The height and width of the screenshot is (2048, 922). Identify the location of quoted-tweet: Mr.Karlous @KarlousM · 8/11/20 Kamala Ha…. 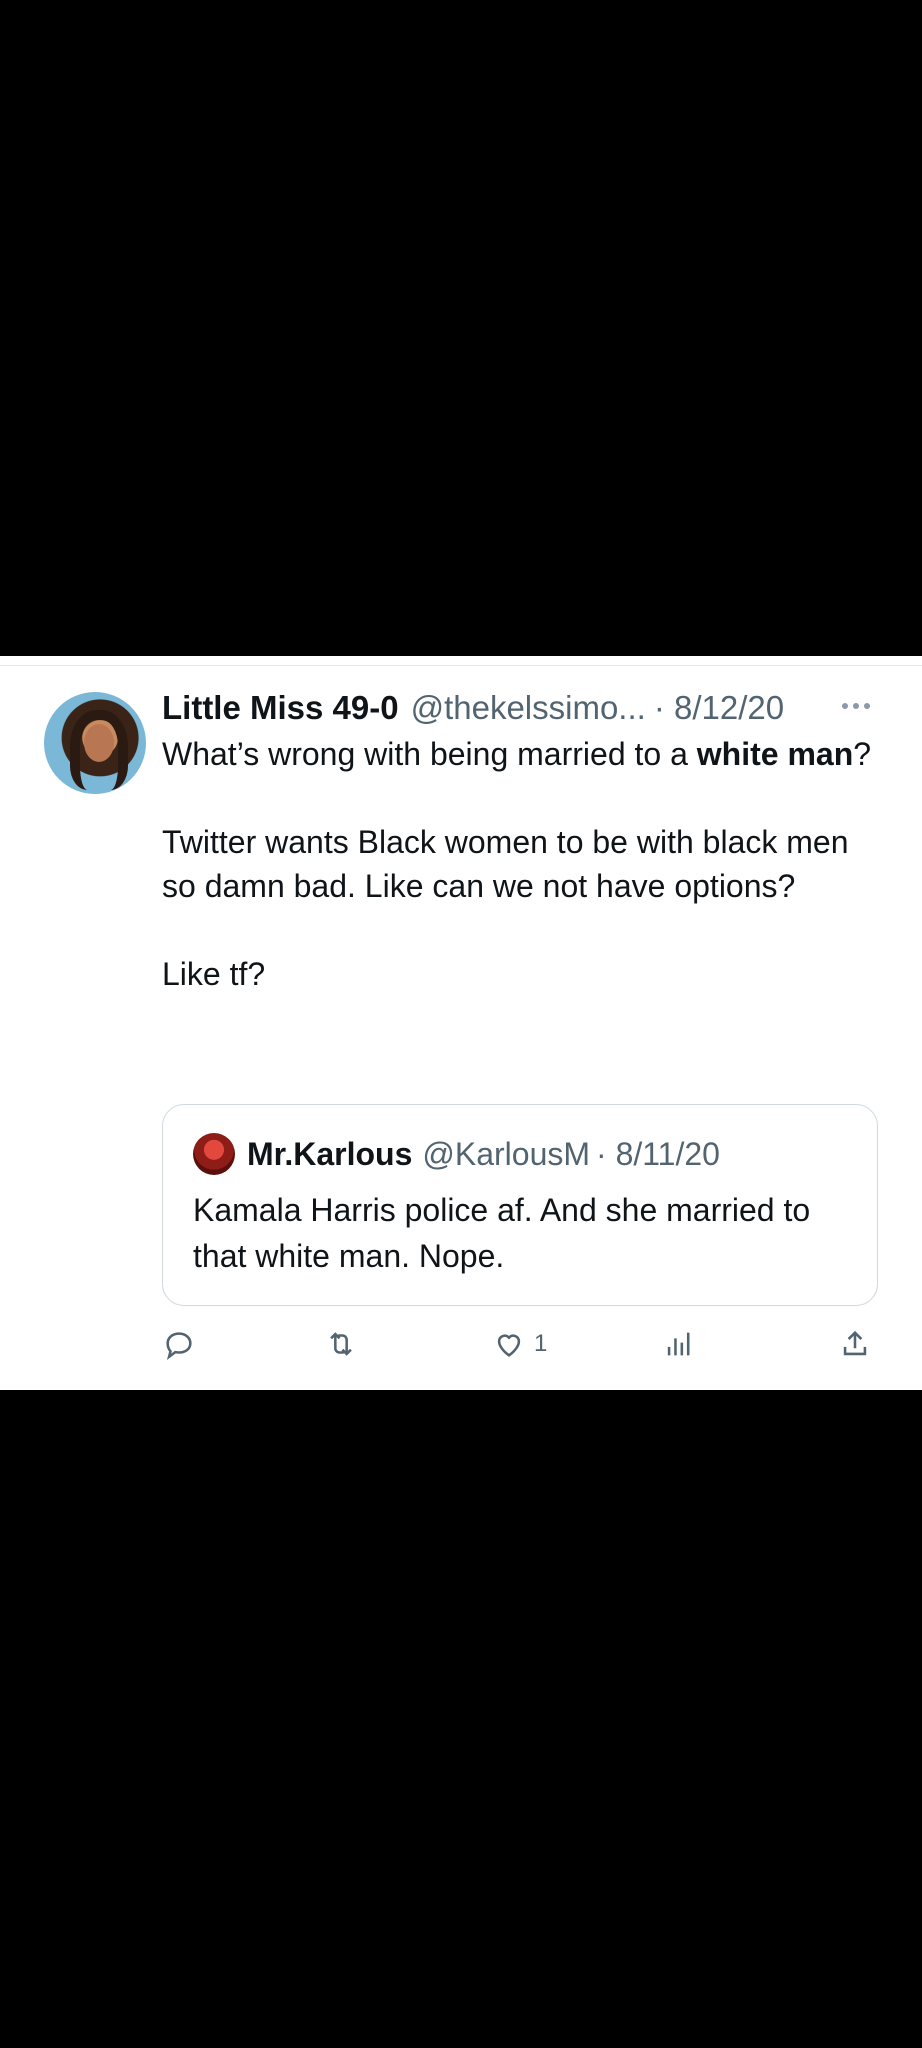
(520, 1205).